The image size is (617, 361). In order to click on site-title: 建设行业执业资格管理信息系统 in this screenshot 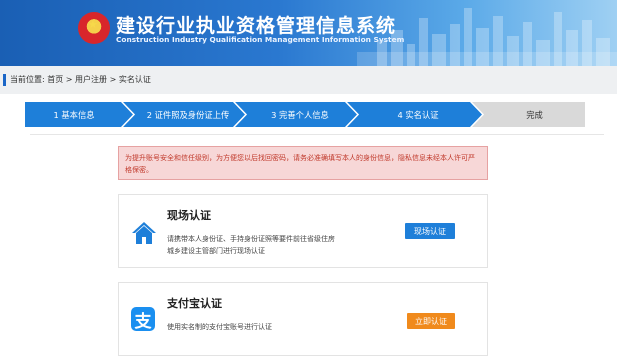, I will do `click(256, 26)`.